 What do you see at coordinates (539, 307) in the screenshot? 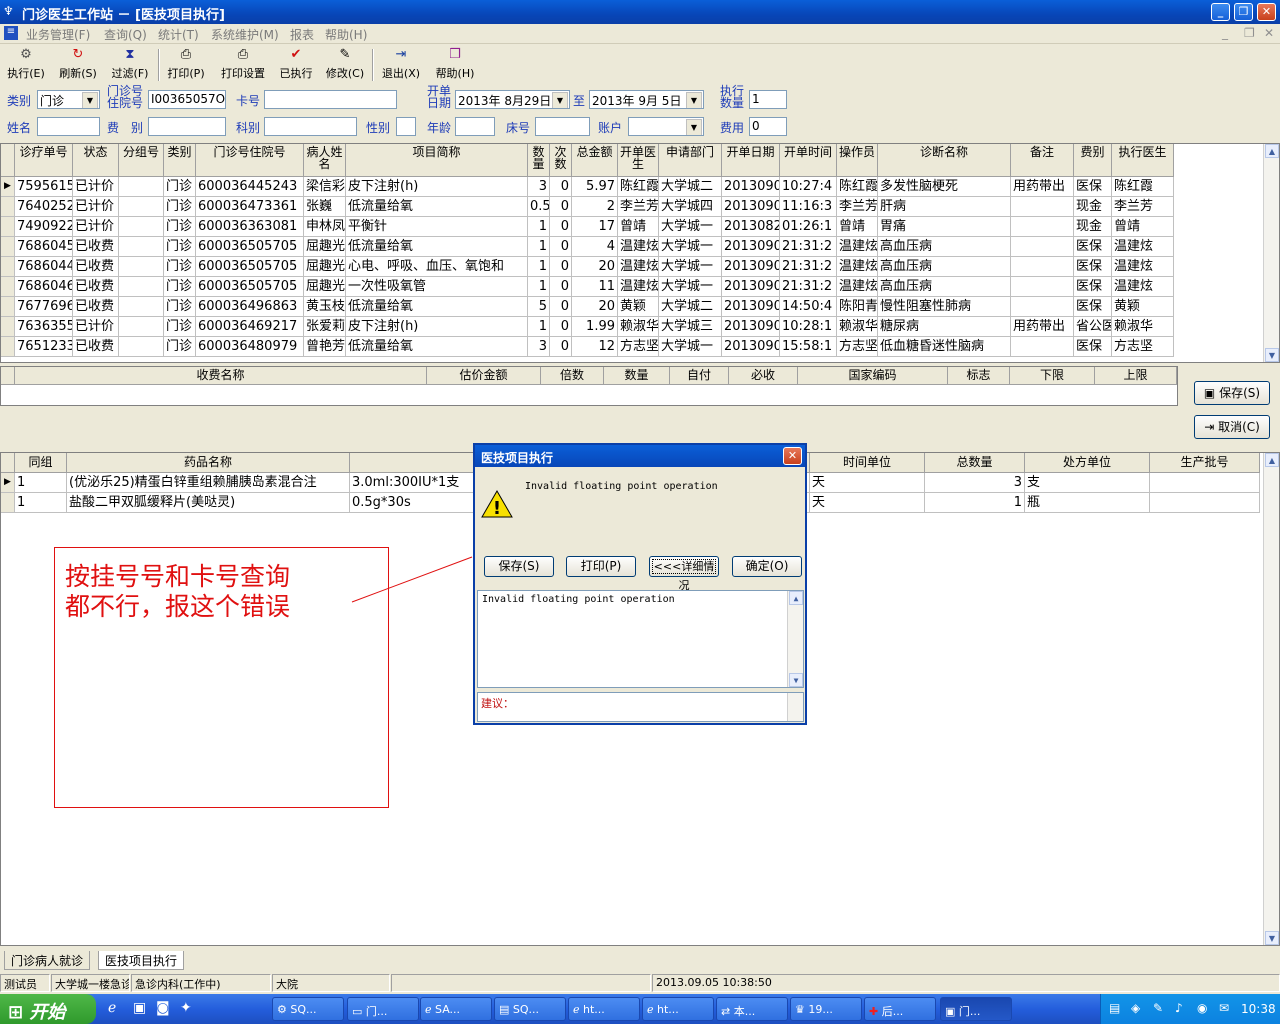
I see `table-cell: 5` at bounding box center [539, 307].